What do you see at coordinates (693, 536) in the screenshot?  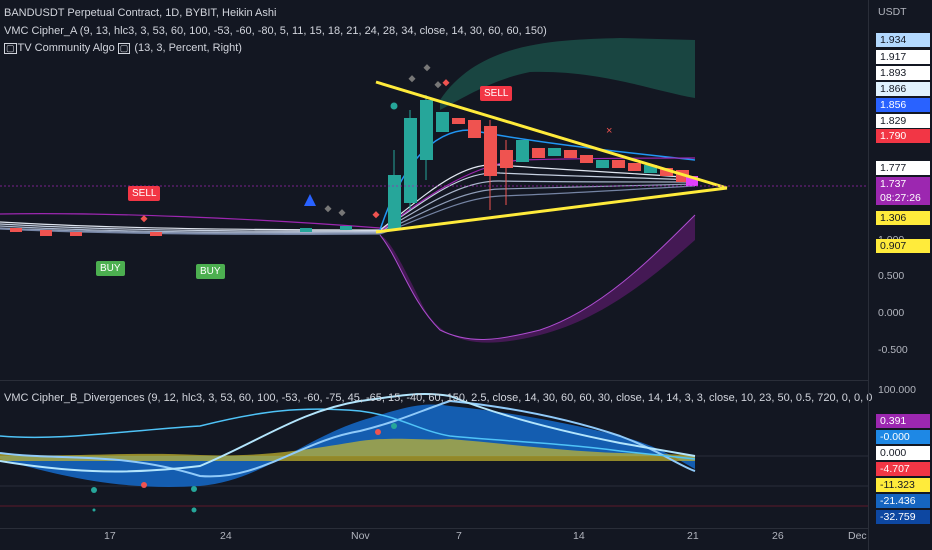 I see `time-label: 21` at bounding box center [693, 536].